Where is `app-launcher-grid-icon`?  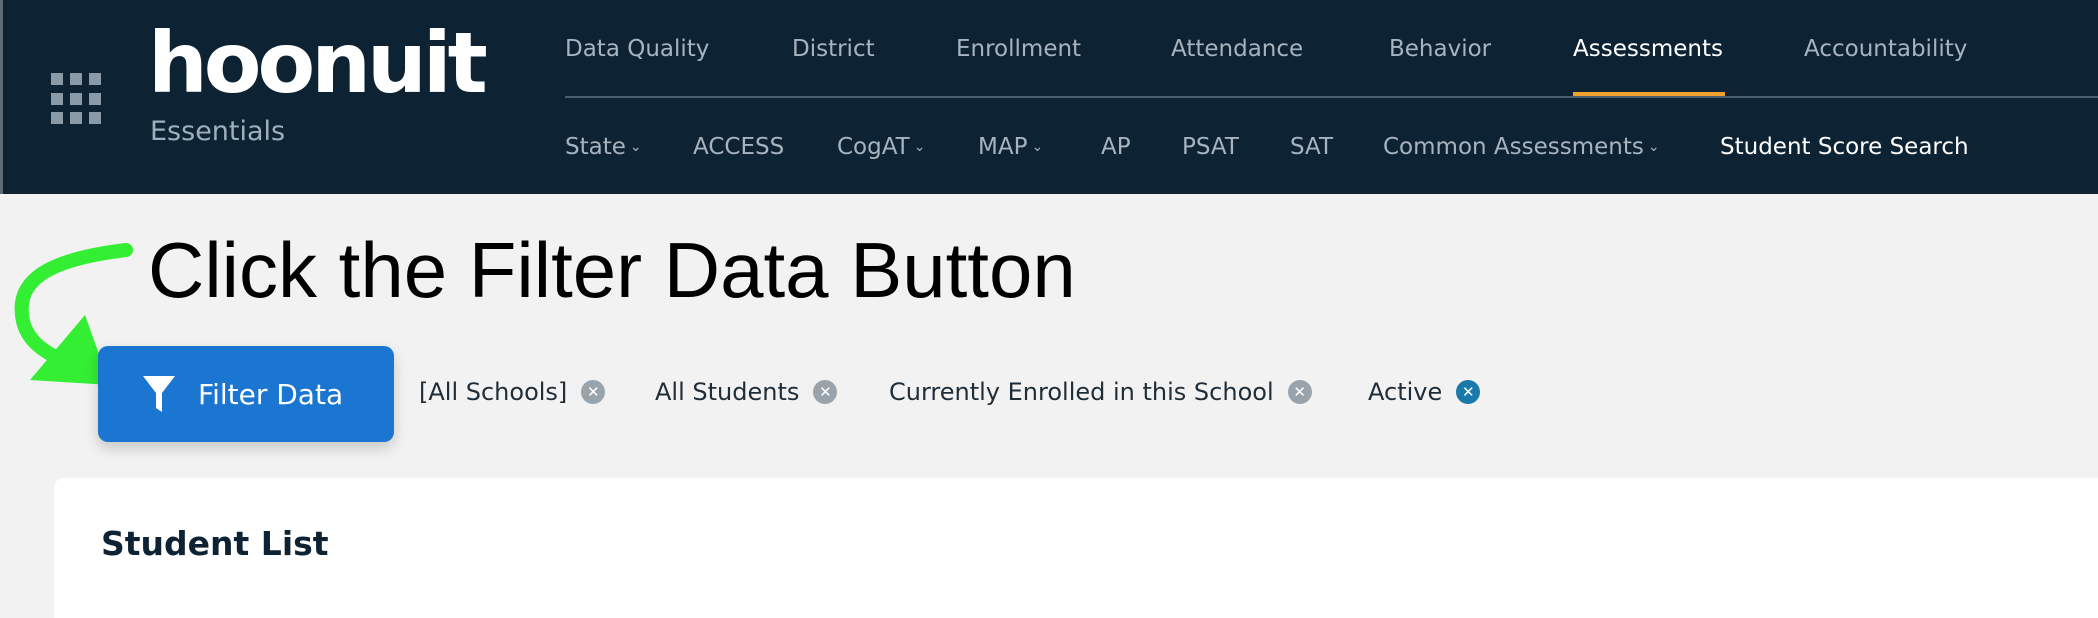
app-launcher-grid-icon is located at coordinates (77, 99).